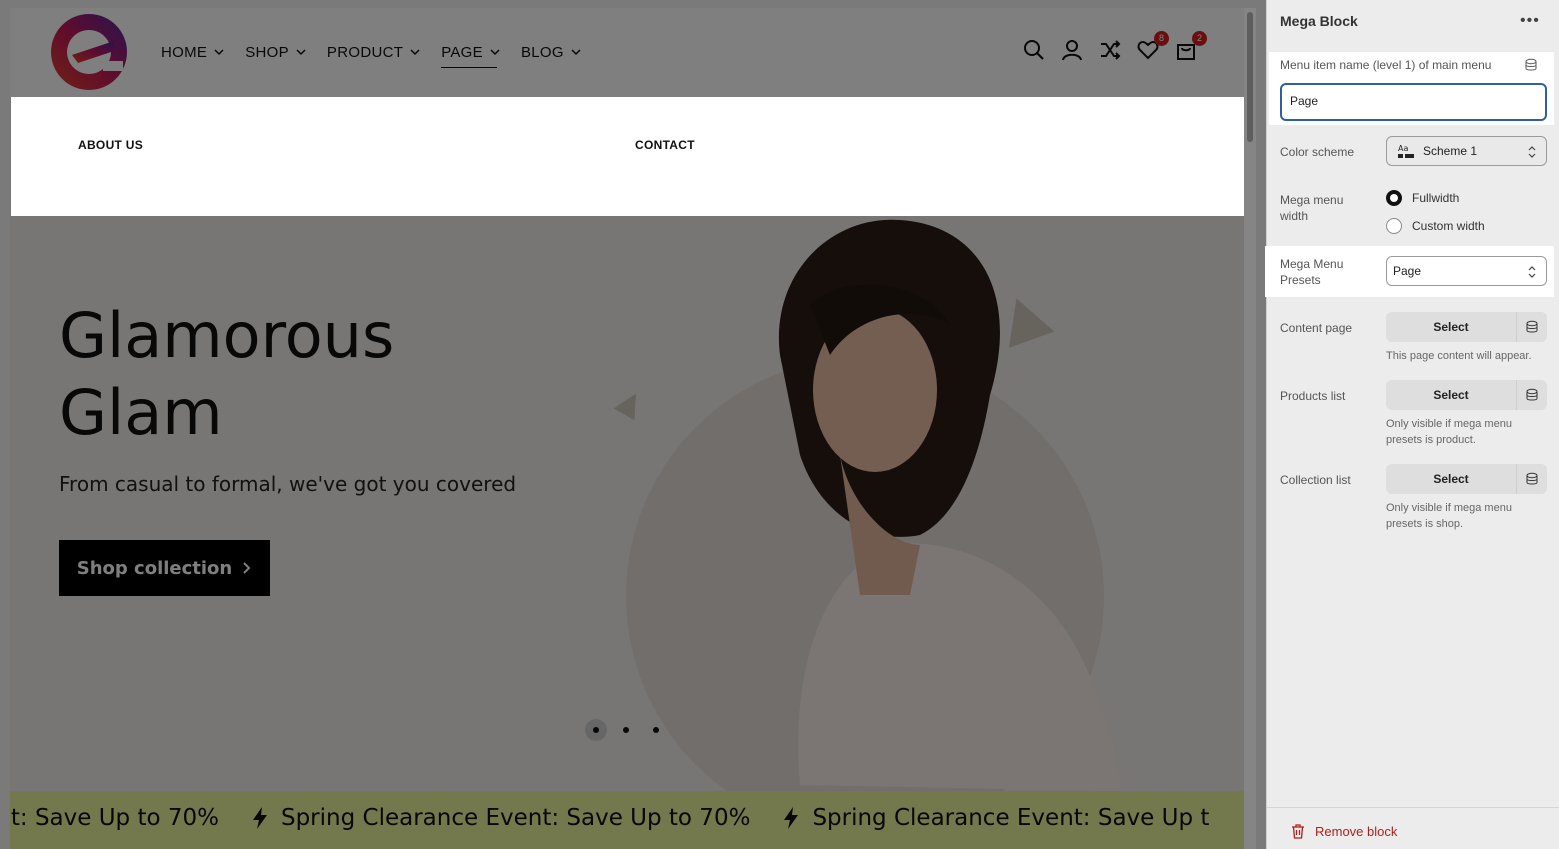 Image resolution: width=1559 pixels, height=849 pixels. I want to click on products-list-picker: Select, so click(1466, 395).